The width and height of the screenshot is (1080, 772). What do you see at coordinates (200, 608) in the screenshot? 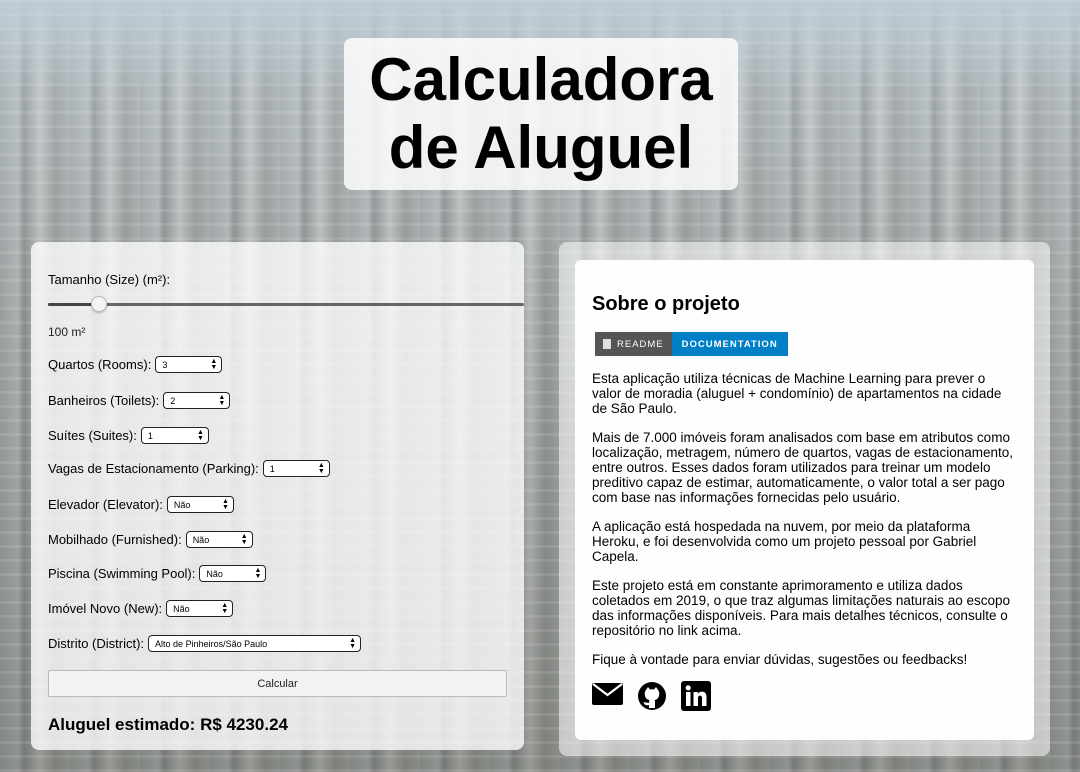
I see `new-select: Não ▲ ▼` at bounding box center [200, 608].